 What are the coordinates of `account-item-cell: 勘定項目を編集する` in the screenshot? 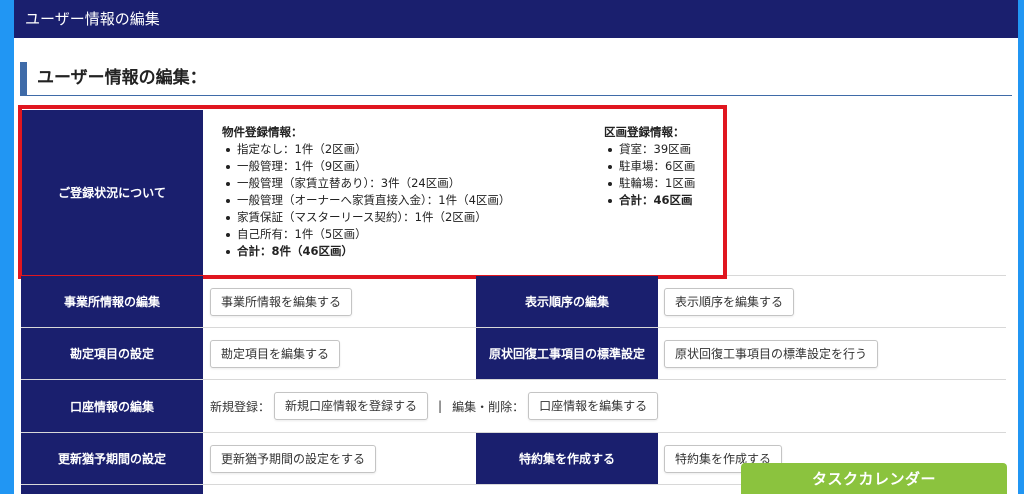 It's located at (342, 353).